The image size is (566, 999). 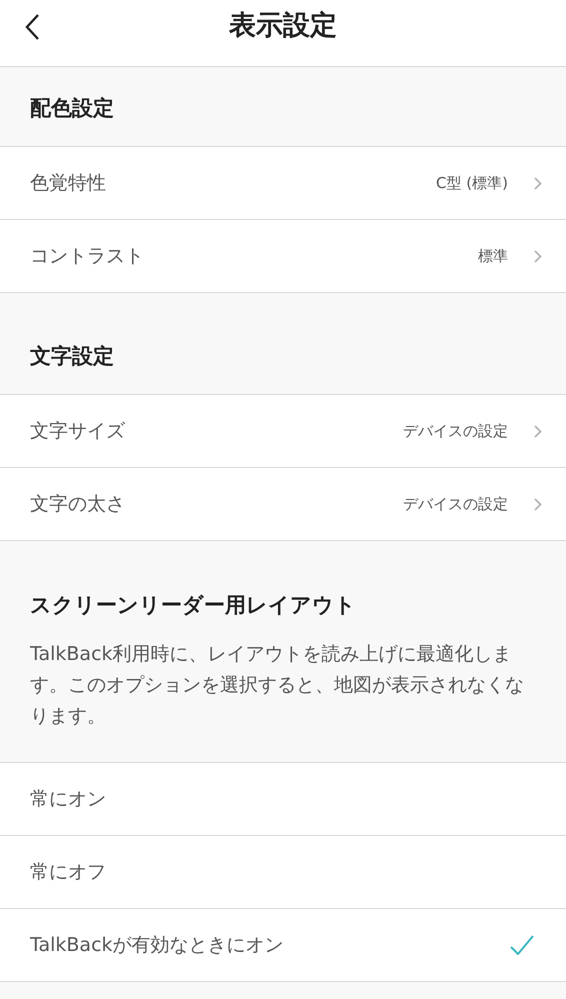 I want to click on settings-row: 文字サイズ デバイスの設定, so click(x=283, y=431).